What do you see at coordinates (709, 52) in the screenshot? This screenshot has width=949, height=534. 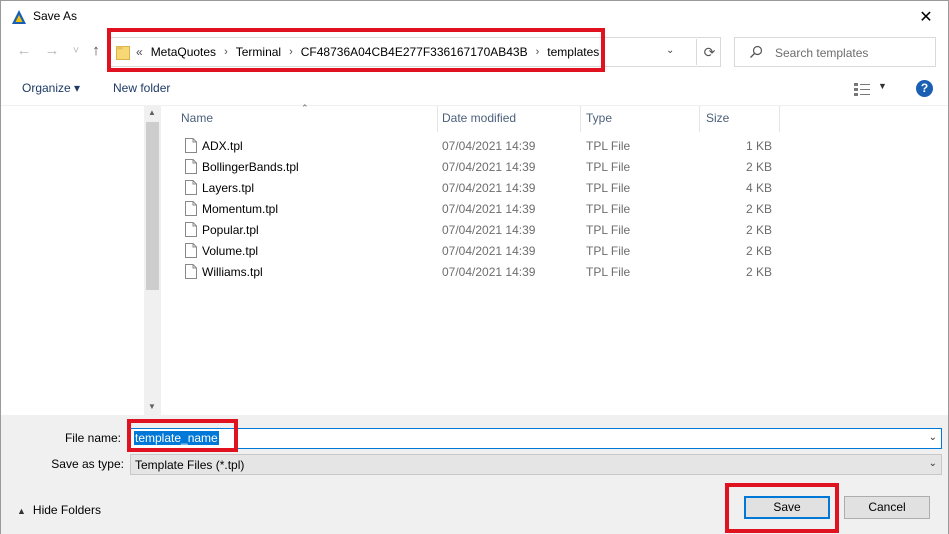 I see `refresh-icon: ⟳` at bounding box center [709, 52].